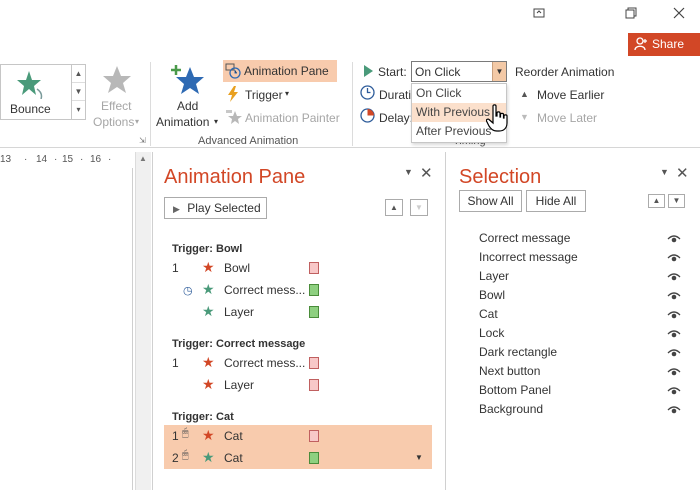 Image resolution: width=700 pixels, height=490 pixels. I want to click on item-menu-chevron-icon: ▼, so click(419, 457).